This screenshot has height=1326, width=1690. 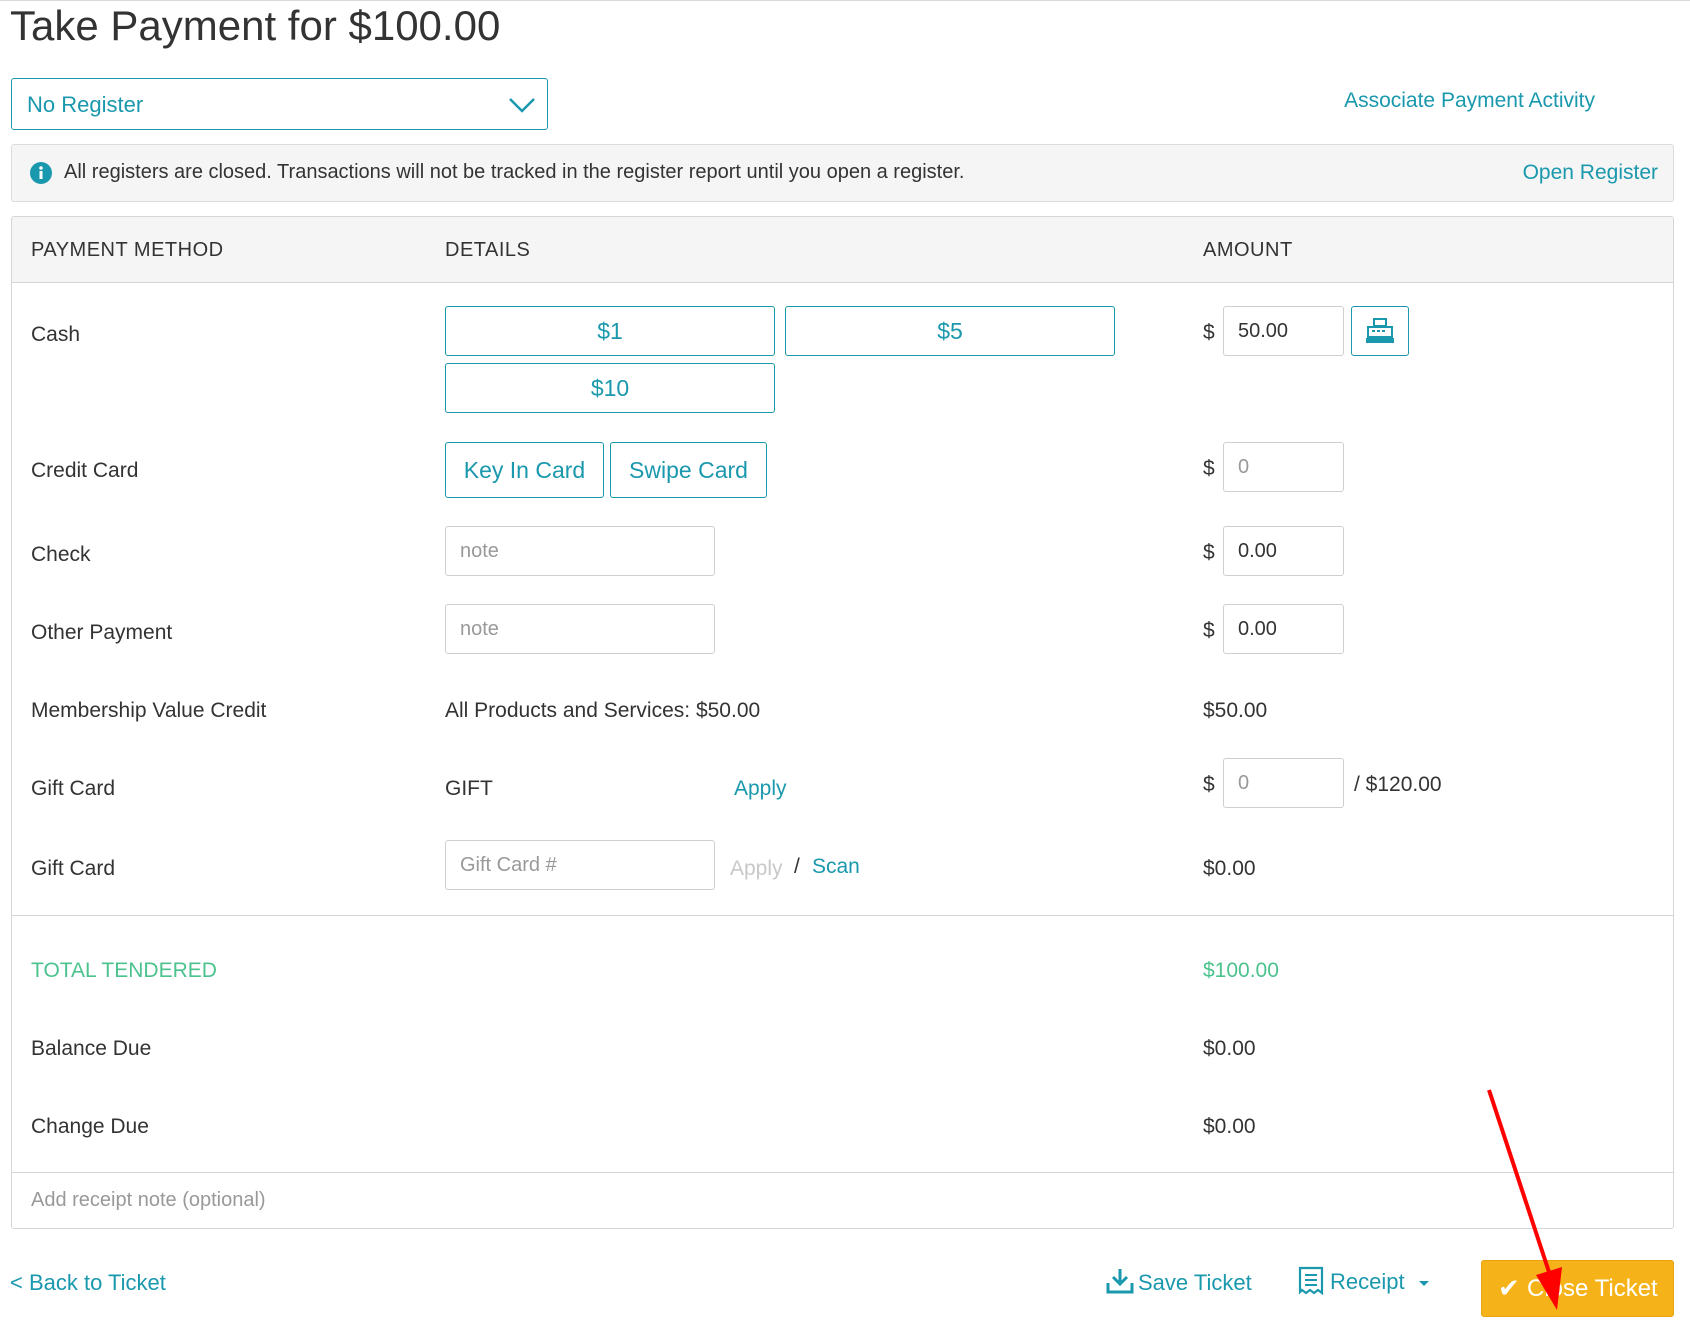 I want to click on check-label: Check, so click(x=61, y=554).